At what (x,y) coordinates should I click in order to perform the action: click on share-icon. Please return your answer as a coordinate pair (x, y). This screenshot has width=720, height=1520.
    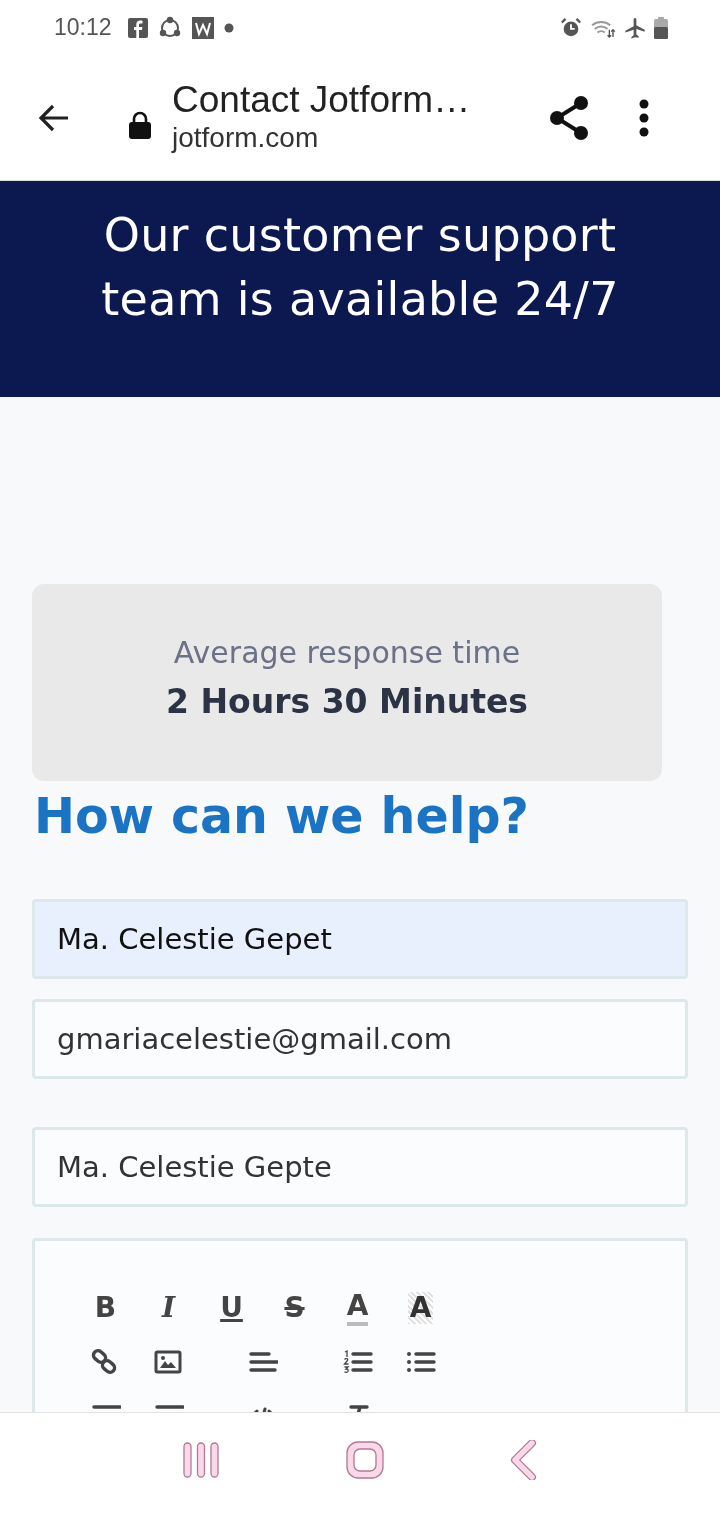
    Looking at the image, I should click on (569, 117).